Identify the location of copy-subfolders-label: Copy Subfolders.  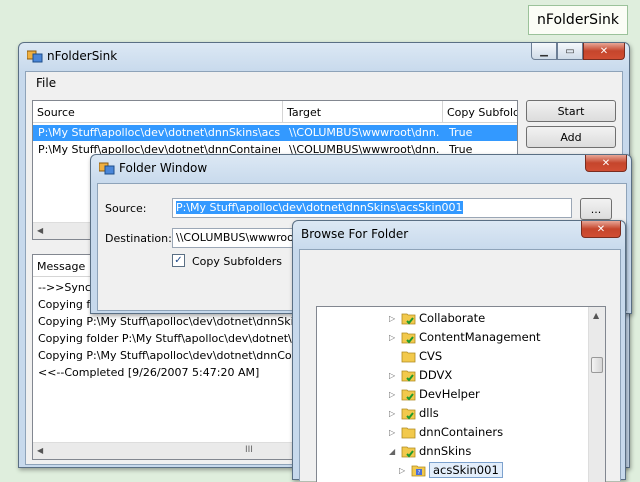
(237, 261).